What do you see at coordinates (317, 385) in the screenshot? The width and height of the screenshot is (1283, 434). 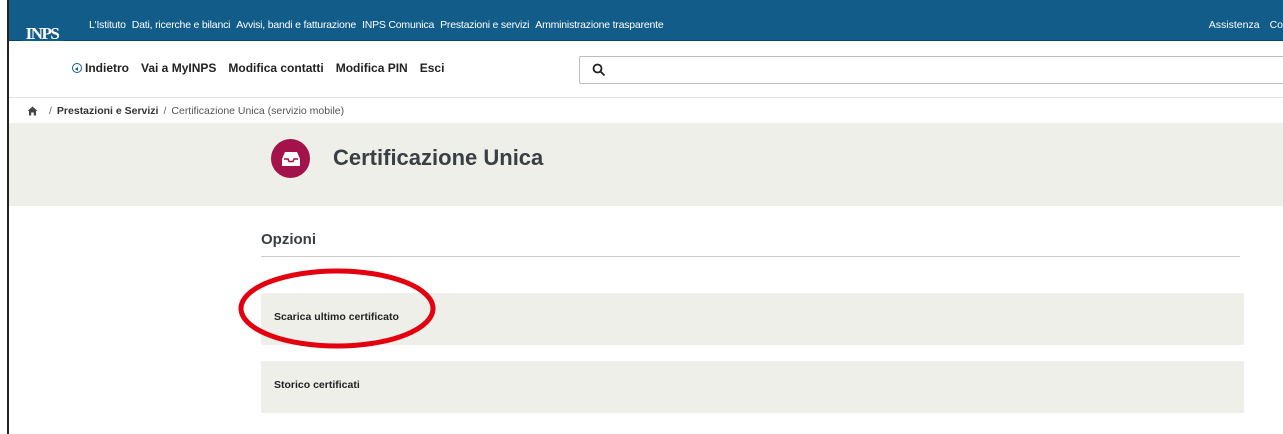 I see `option-label: Storico certificati` at bounding box center [317, 385].